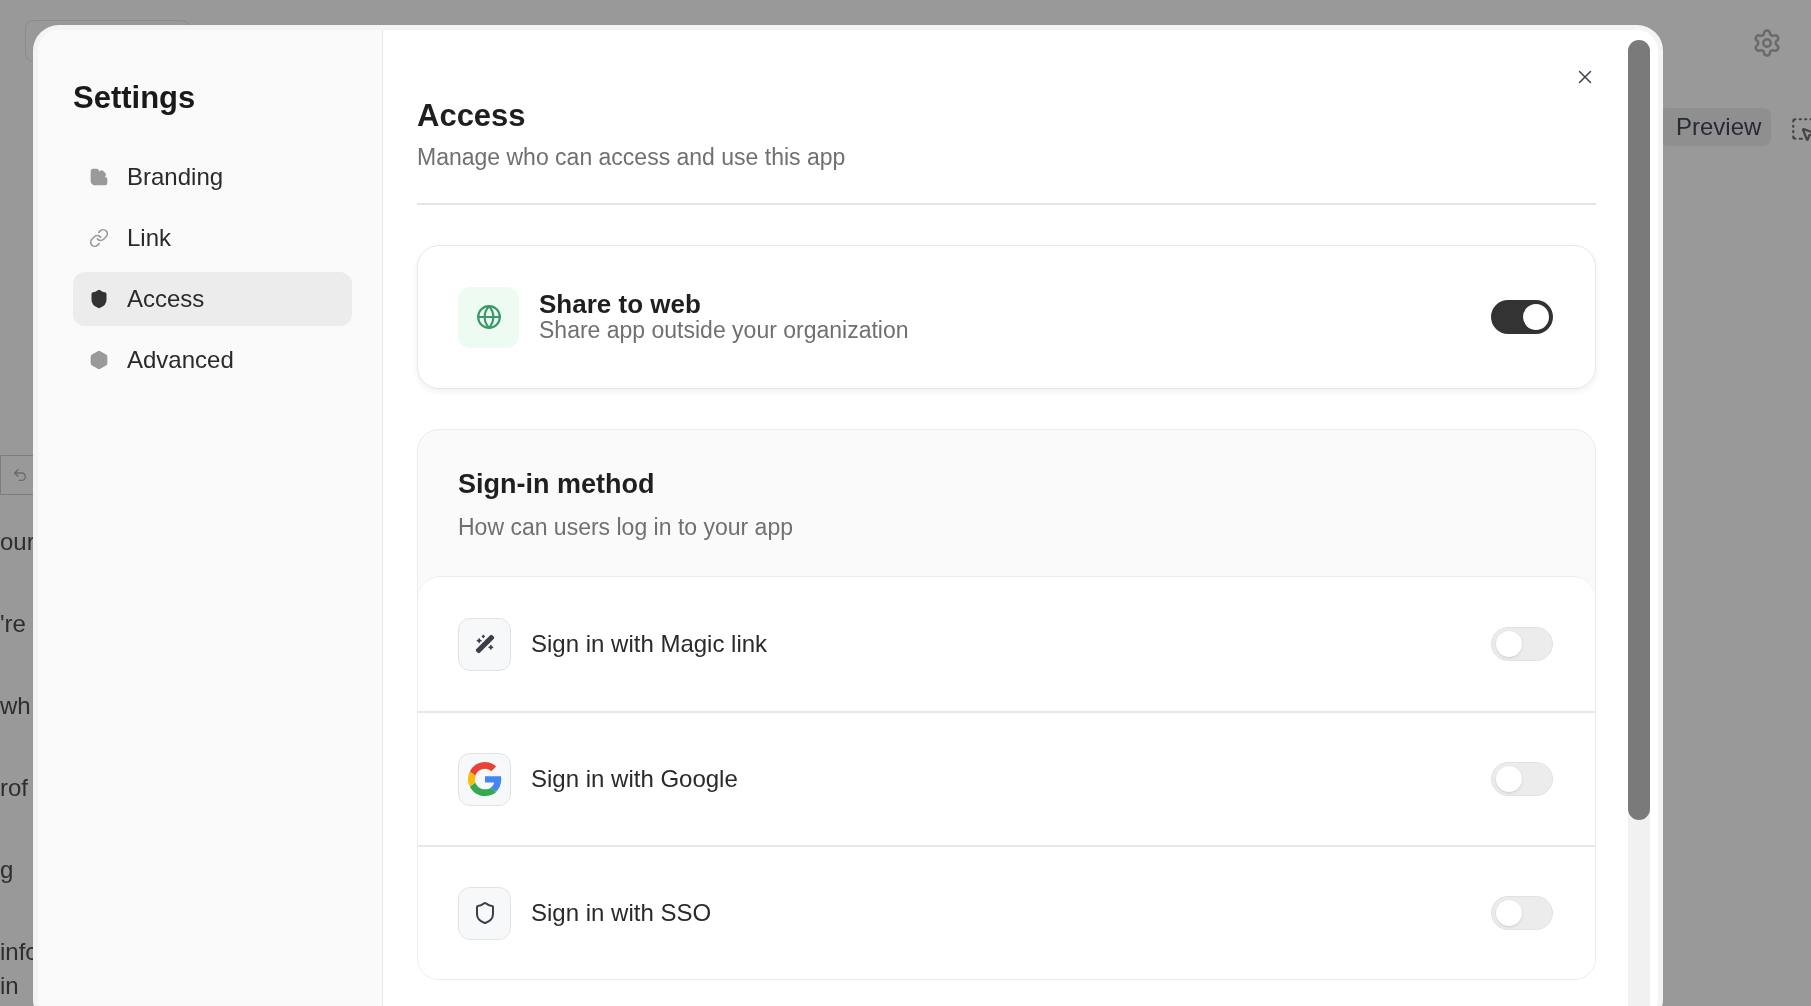 This screenshot has width=1811, height=1006. What do you see at coordinates (212, 299) in the screenshot?
I see `sidebar-item: Access` at bounding box center [212, 299].